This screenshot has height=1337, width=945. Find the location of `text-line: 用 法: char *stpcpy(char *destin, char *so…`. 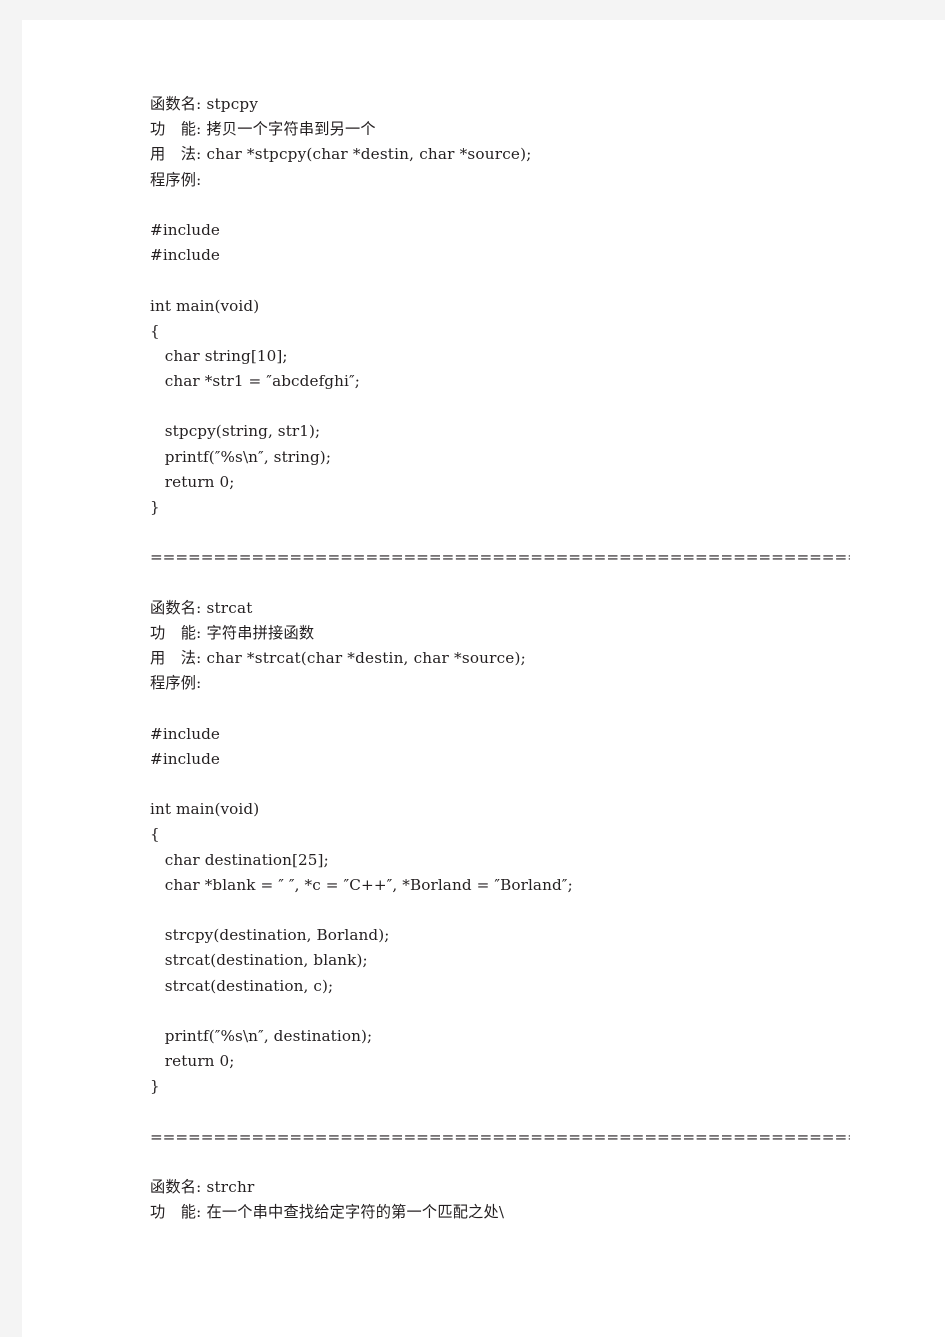

text-line: 用 法: char *stpcpy(char *destin, char *so… is located at coordinates (341, 154).